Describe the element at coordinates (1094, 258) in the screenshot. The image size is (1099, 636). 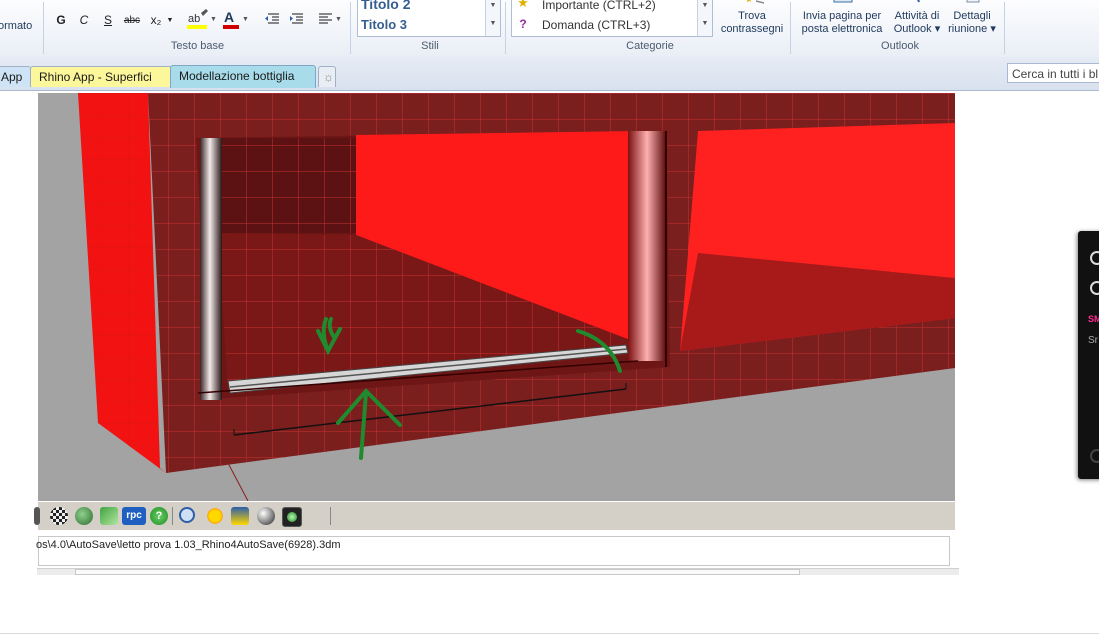
I see `play-icon` at that location.